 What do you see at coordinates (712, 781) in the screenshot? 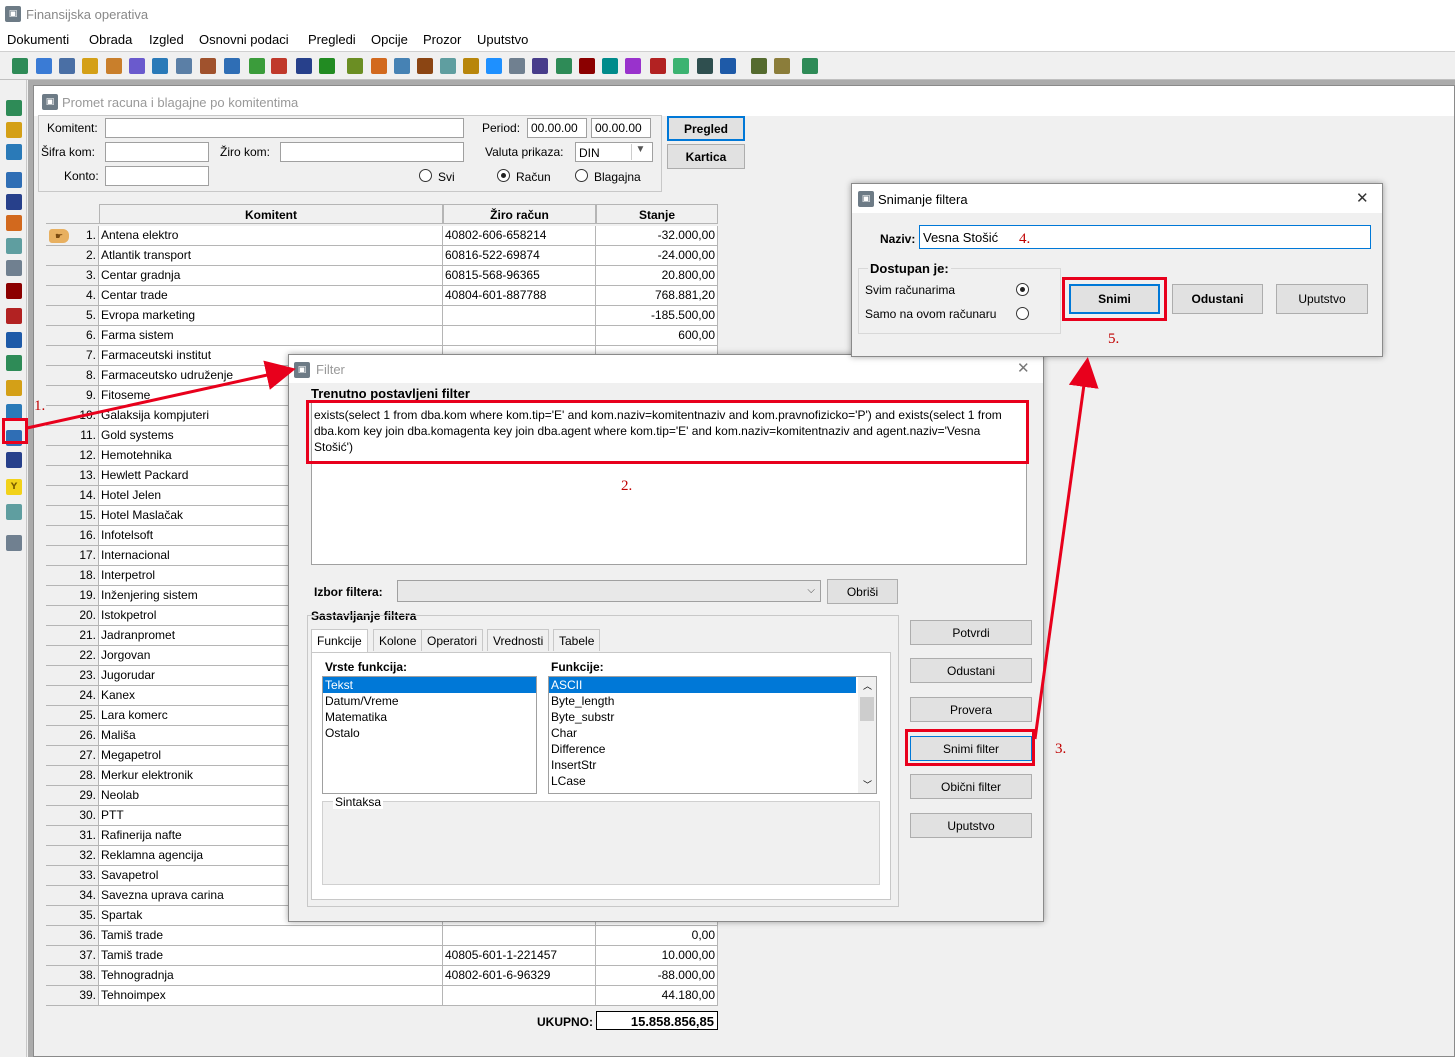
I see `list-item: LCase` at bounding box center [712, 781].